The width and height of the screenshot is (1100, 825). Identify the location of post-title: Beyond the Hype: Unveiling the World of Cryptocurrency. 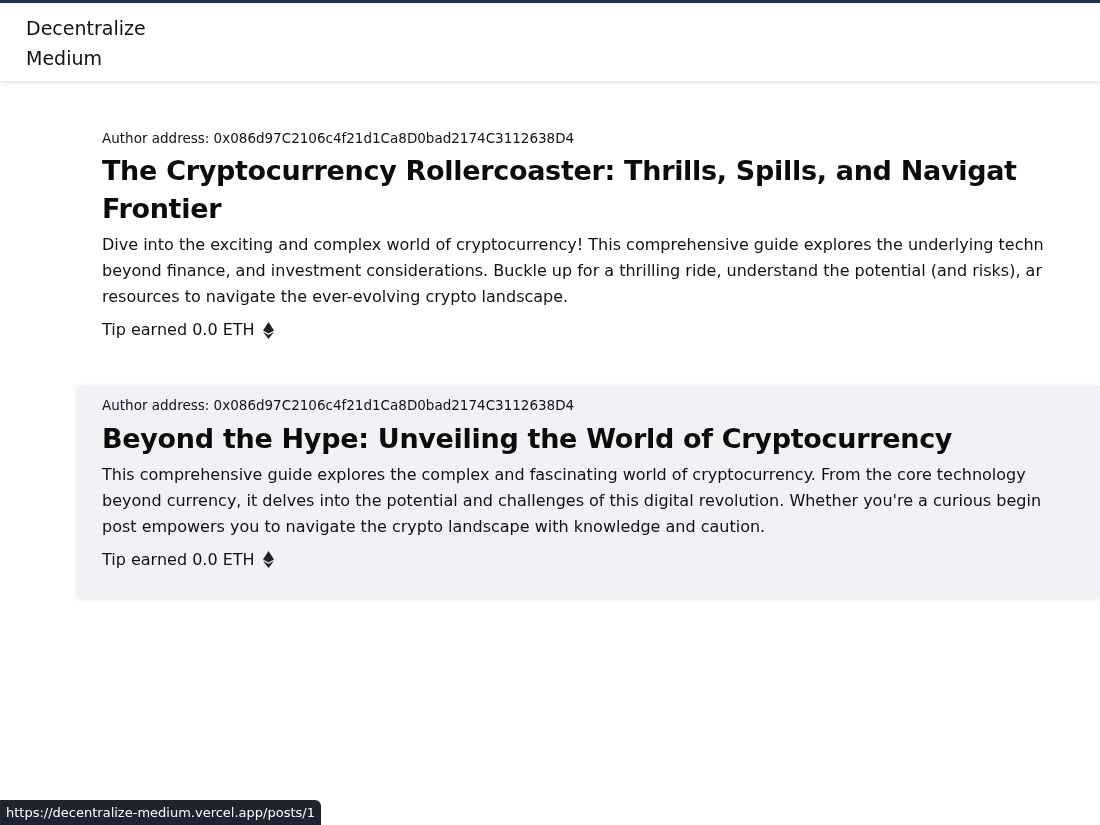
(528, 438).